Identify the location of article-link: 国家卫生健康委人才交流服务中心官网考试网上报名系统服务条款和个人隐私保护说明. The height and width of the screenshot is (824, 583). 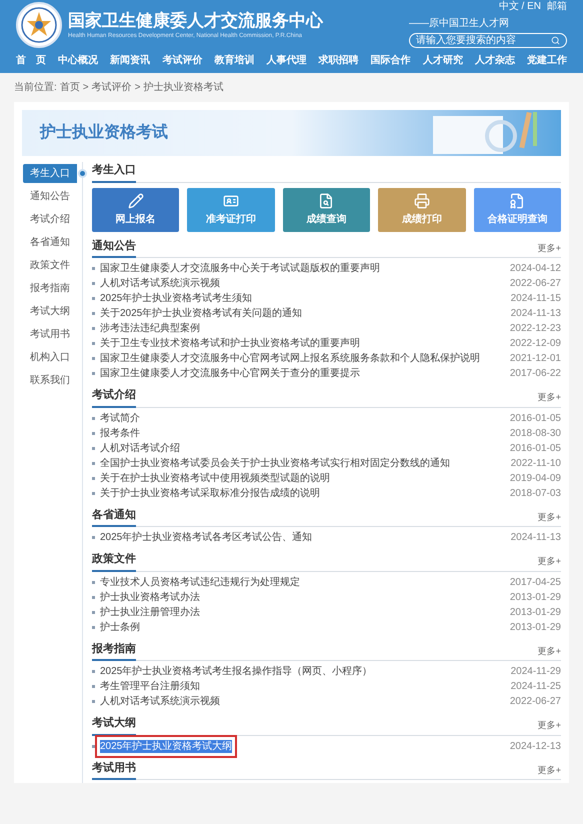
(290, 358).